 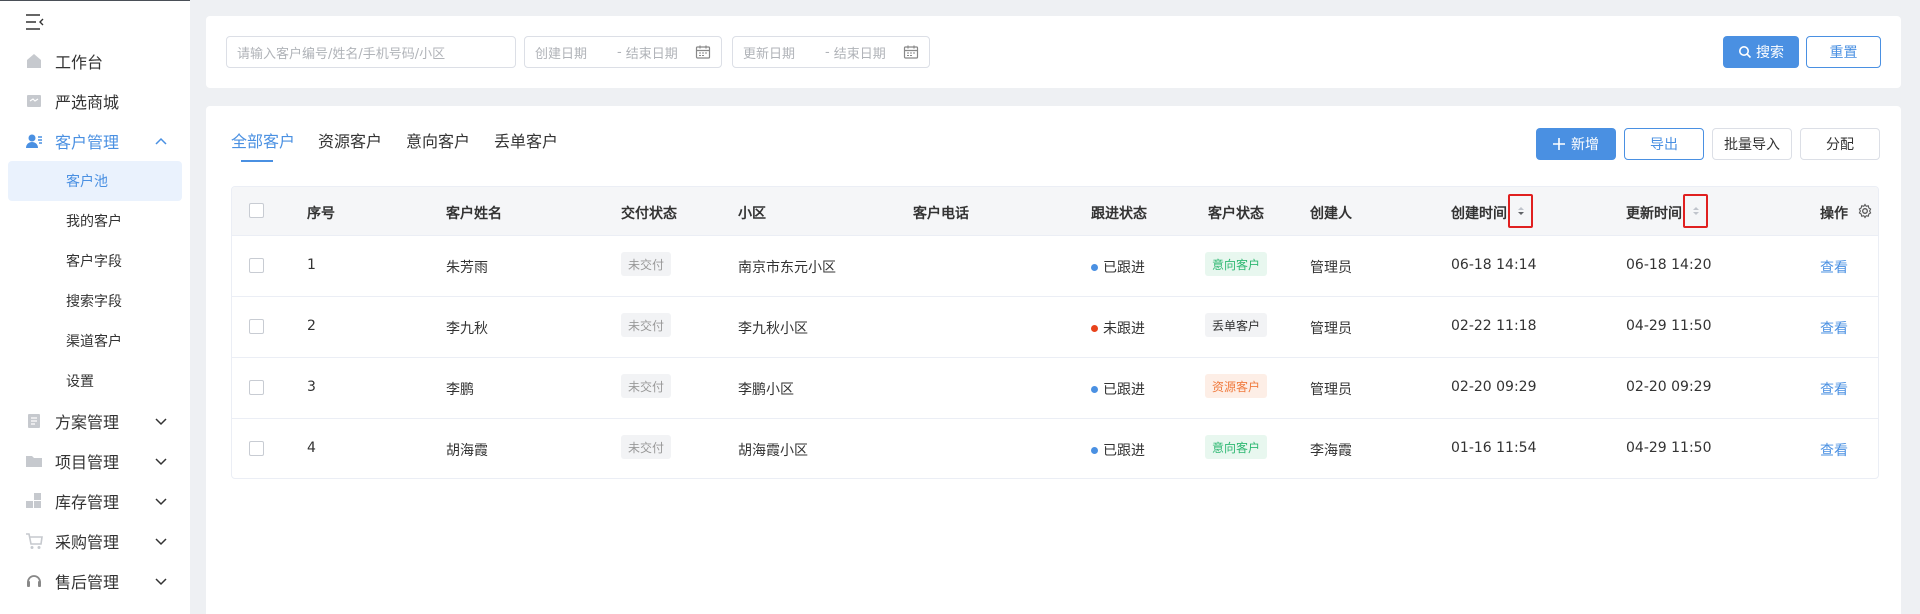 What do you see at coordinates (34, 61) in the screenshot?
I see `home-icon` at bounding box center [34, 61].